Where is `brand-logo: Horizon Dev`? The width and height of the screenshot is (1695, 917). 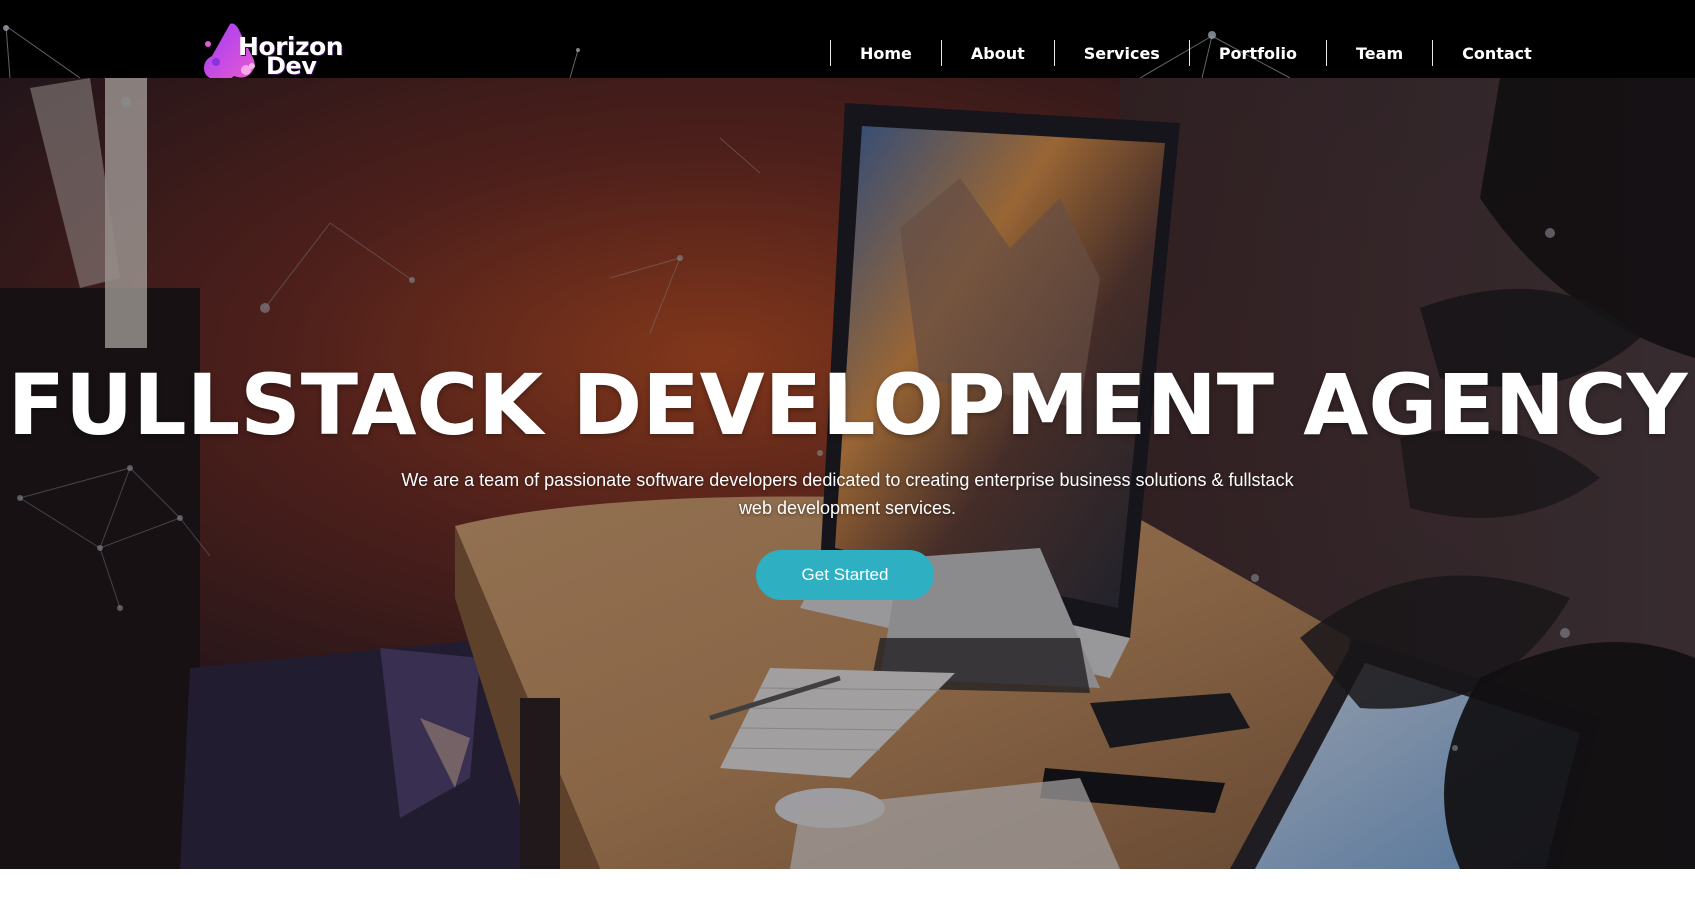 brand-logo: Horizon Dev is located at coordinates (275, 50).